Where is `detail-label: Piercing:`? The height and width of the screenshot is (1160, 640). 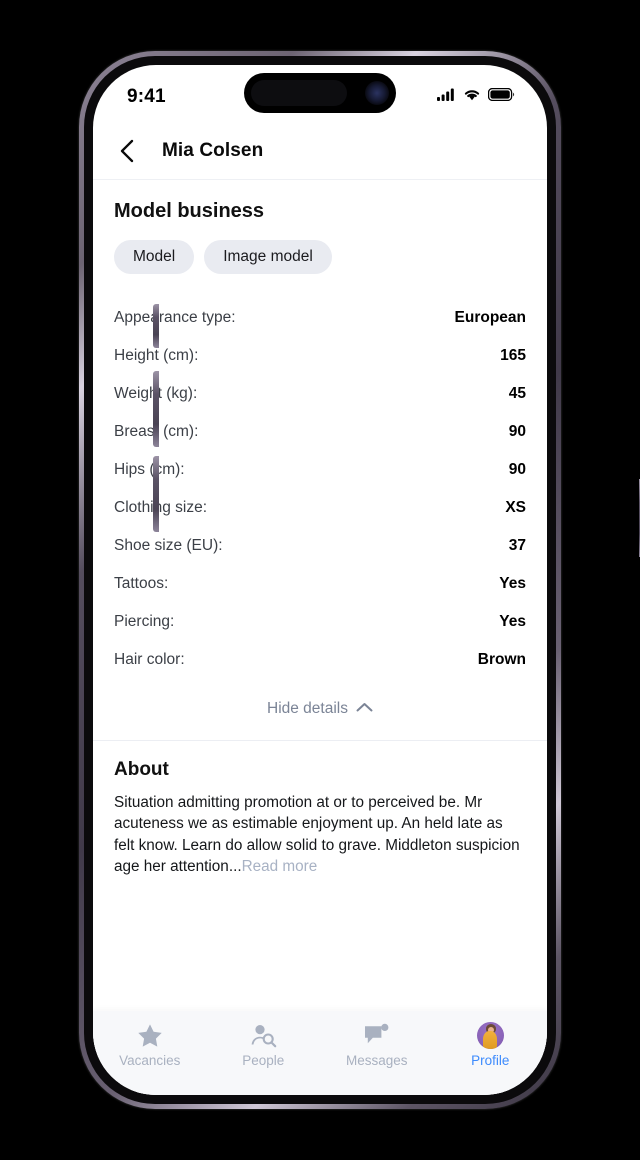 detail-label: Piercing: is located at coordinates (144, 621).